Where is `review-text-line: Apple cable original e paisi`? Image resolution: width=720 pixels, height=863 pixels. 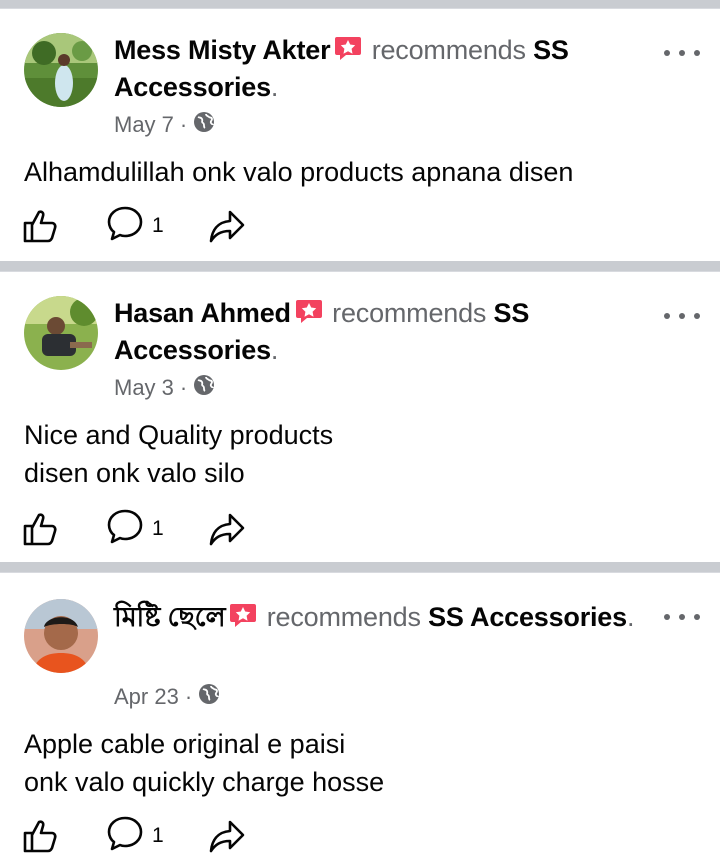
review-text-line: Apple cable original e paisi is located at coordinates (185, 744).